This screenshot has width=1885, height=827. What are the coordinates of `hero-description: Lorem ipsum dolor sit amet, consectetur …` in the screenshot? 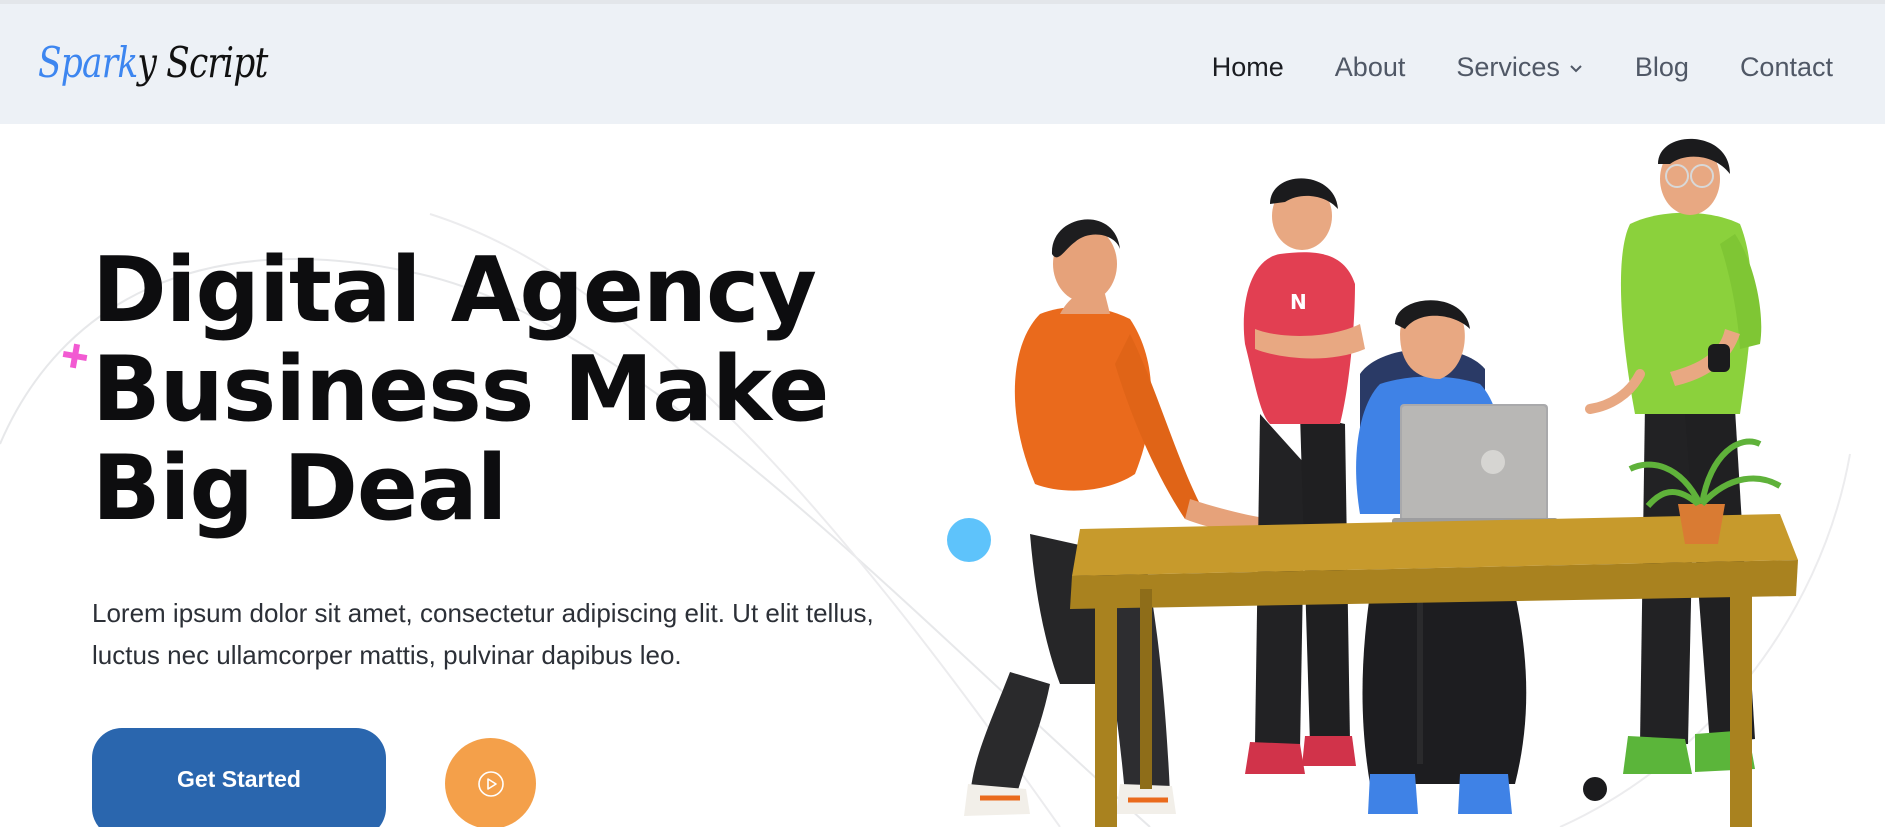 It's located at (483, 634).